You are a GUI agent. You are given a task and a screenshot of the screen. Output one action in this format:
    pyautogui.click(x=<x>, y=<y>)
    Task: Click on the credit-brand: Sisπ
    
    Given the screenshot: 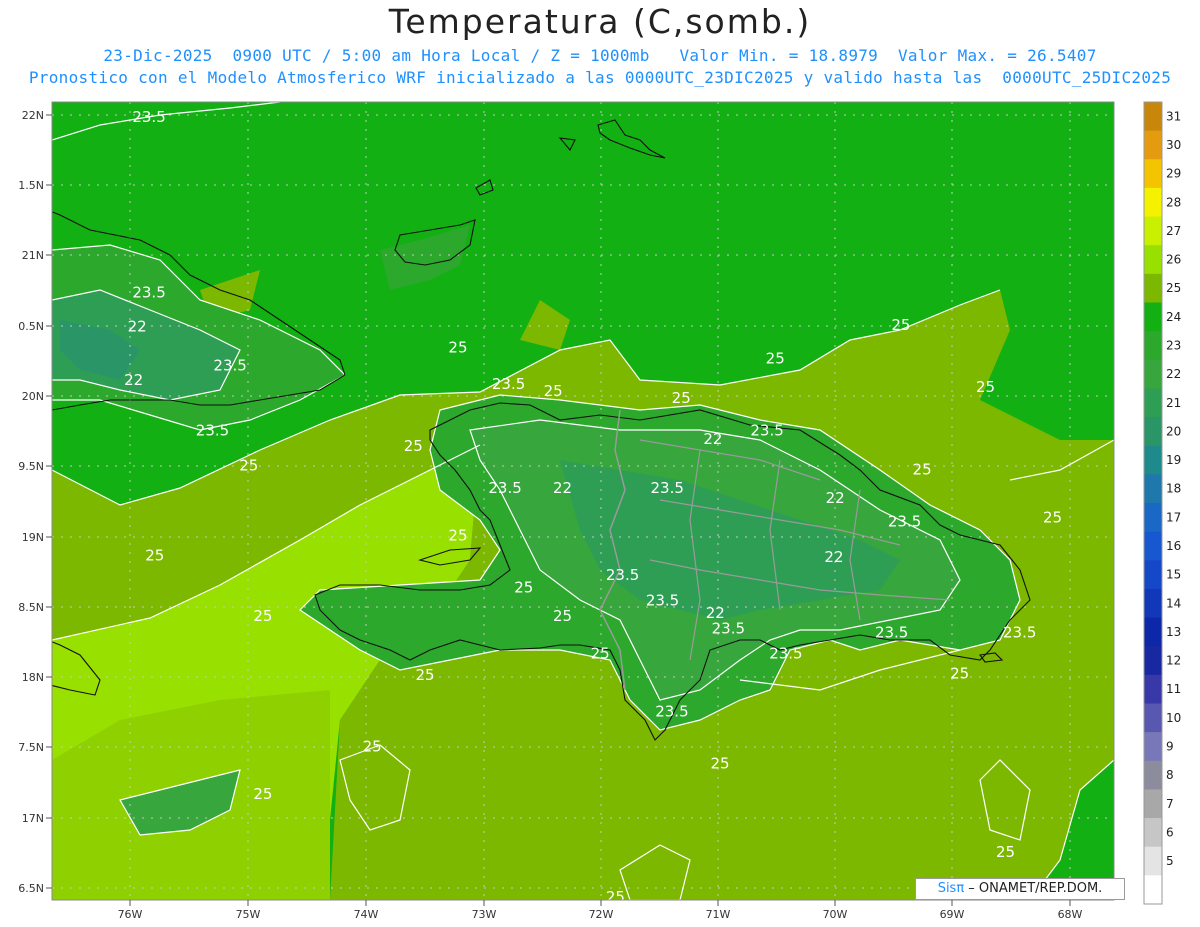 What is the action you would take?
    pyautogui.click(x=951, y=888)
    